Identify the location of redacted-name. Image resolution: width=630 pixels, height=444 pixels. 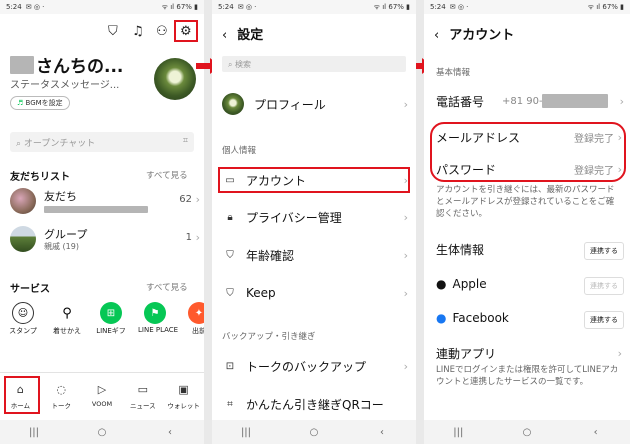
(22, 64).